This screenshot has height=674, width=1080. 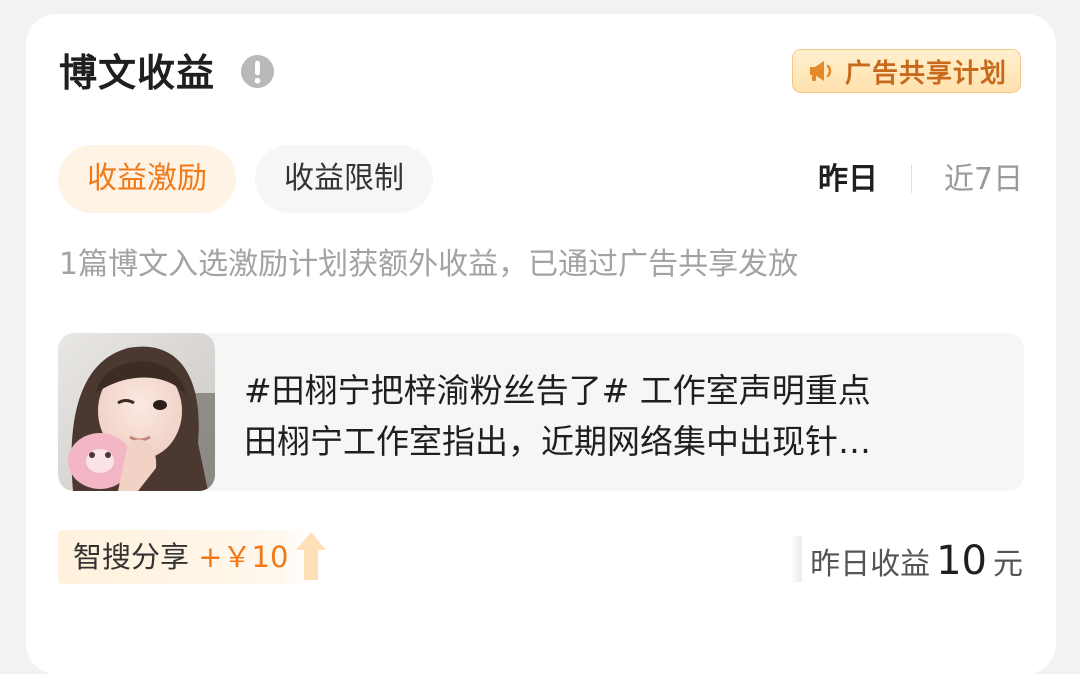 What do you see at coordinates (344, 179) in the screenshot?
I see `tab-earnings-limit: 收益限制` at bounding box center [344, 179].